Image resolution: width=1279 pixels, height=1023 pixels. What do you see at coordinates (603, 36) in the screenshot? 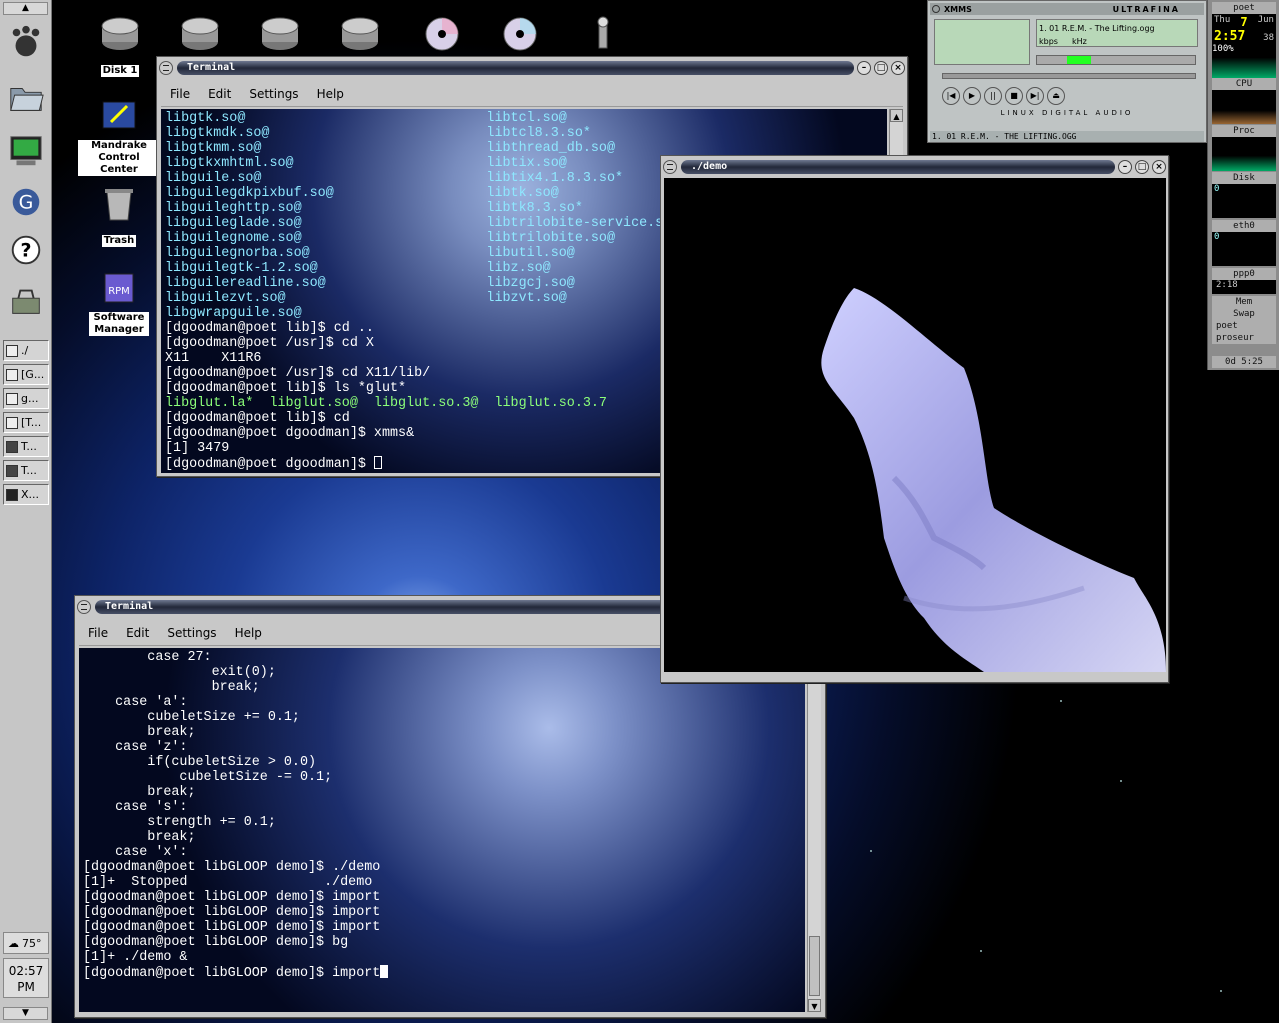
I see `floppy-drive-icon` at bounding box center [603, 36].